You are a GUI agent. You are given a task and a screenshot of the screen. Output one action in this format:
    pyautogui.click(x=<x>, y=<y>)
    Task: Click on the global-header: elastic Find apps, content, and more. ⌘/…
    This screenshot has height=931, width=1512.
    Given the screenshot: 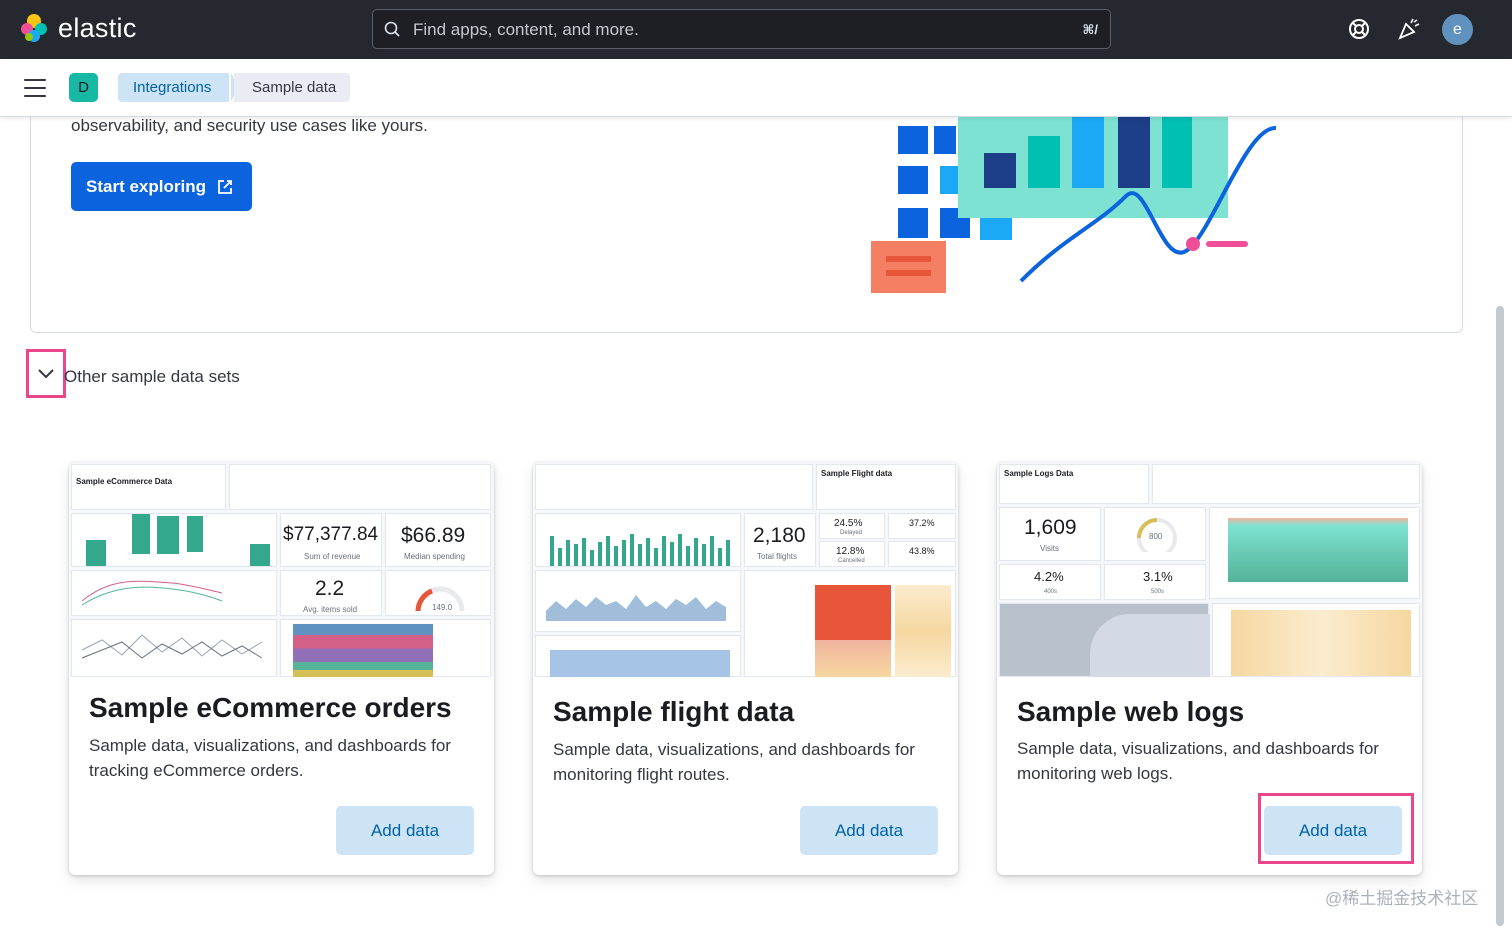 What is the action you would take?
    pyautogui.click(x=756, y=29)
    